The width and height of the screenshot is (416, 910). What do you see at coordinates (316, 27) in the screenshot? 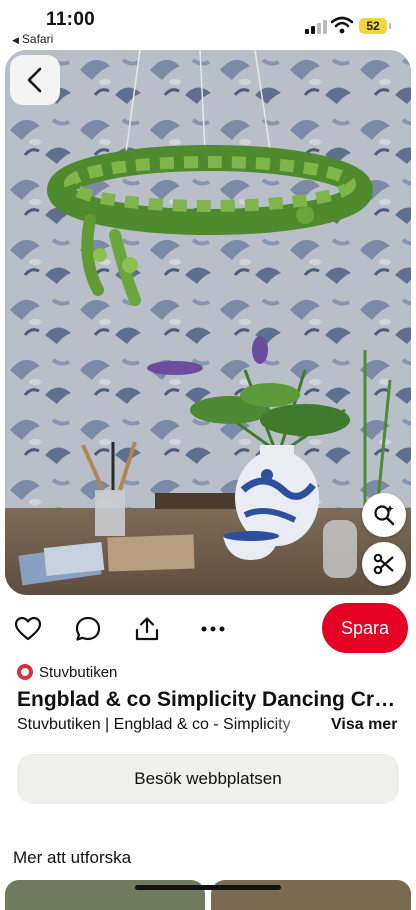
I see `cellular-signal-icon` at bounding box center [316, 27].